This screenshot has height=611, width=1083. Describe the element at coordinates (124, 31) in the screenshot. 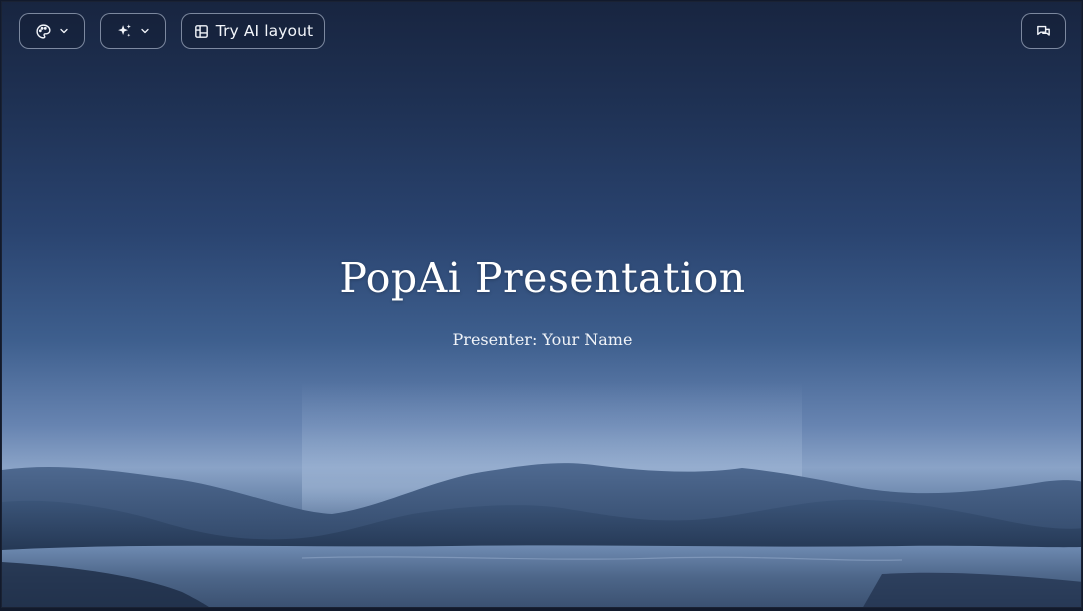

I see `sparkle-icon` at that location.